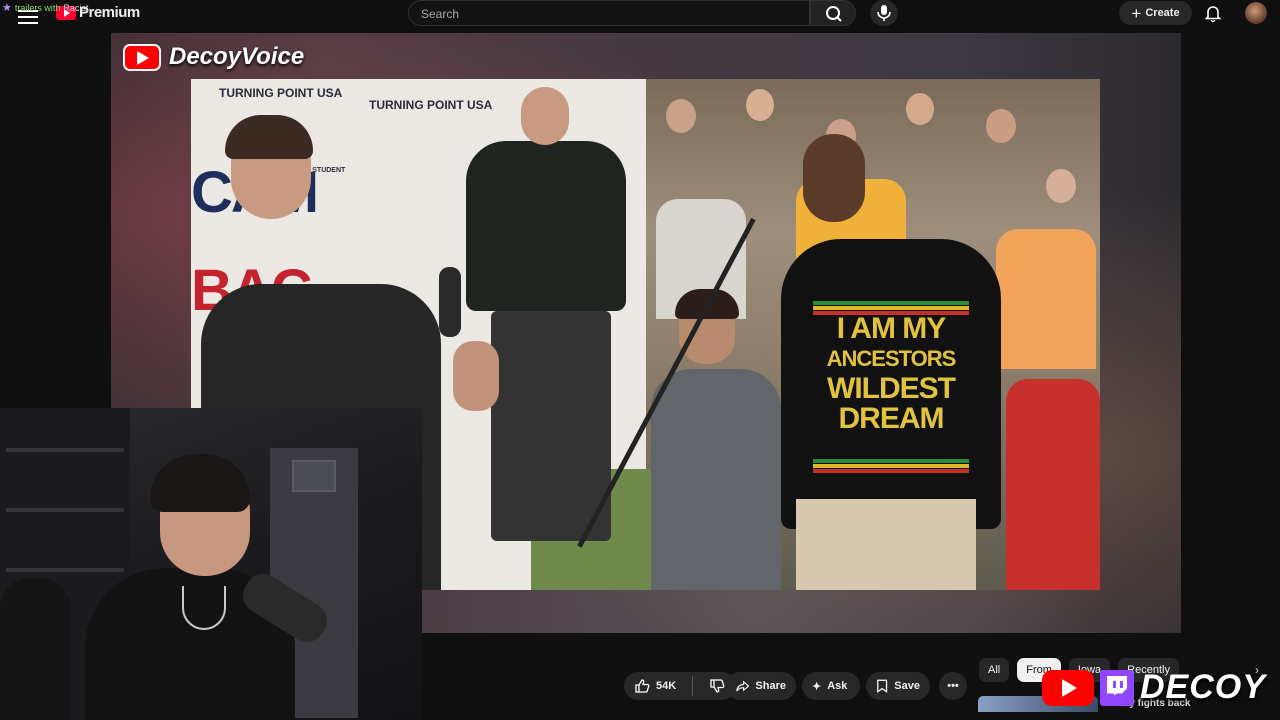 The width and height of the screenshot is (1280, 720). I want to click on star-icon: ★, so click(7, 8).